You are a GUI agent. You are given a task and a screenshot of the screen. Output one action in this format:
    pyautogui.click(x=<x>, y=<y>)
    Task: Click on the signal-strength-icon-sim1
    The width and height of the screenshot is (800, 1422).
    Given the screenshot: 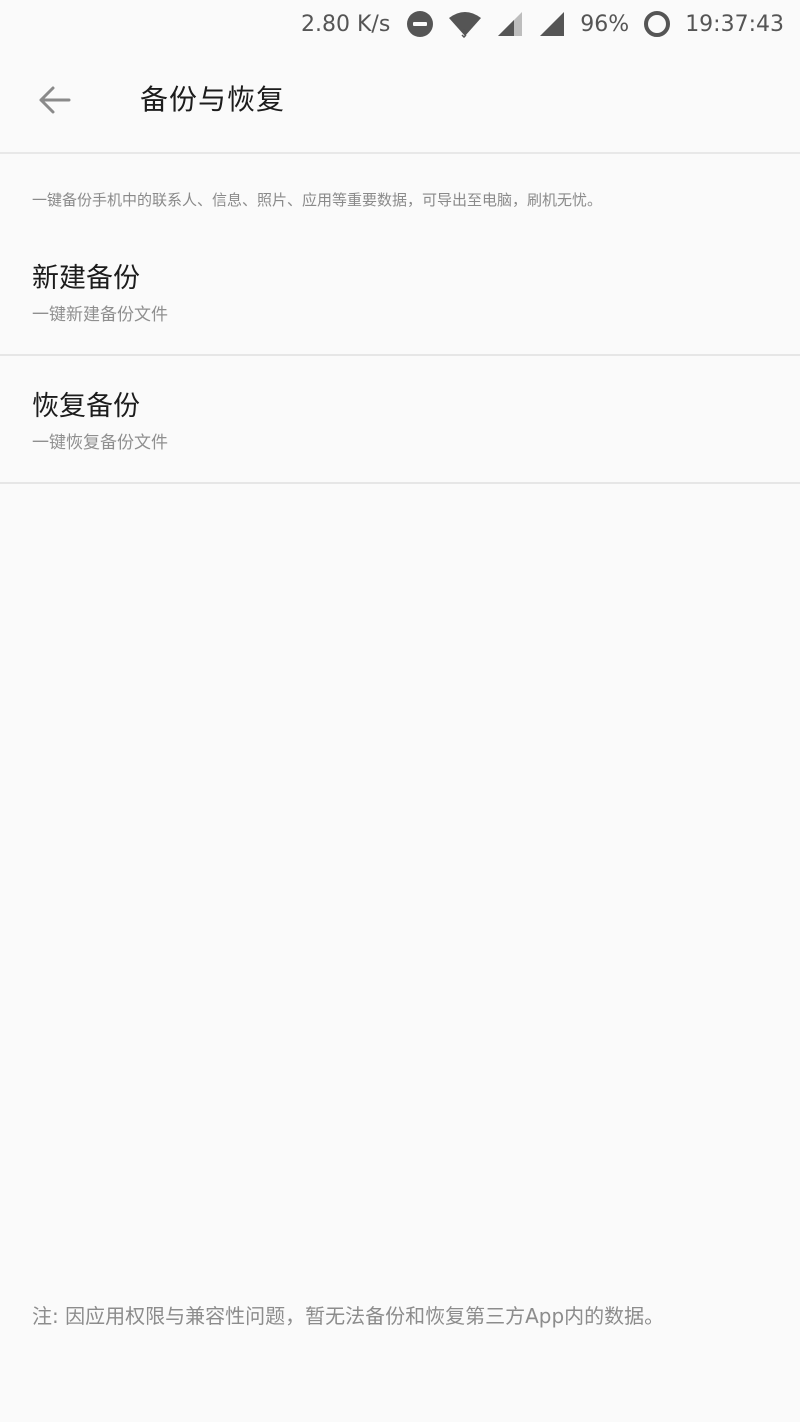 What is the action you would take?
    pyautogui.click(x=510, y=24)
    